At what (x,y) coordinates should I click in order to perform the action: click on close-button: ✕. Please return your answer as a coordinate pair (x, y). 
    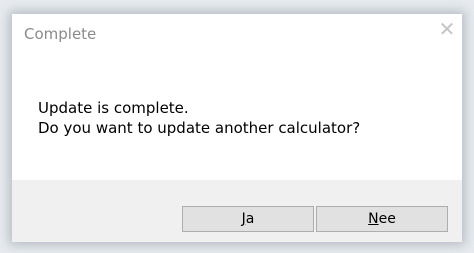
    Looking at the image, I should click on (447, 29).